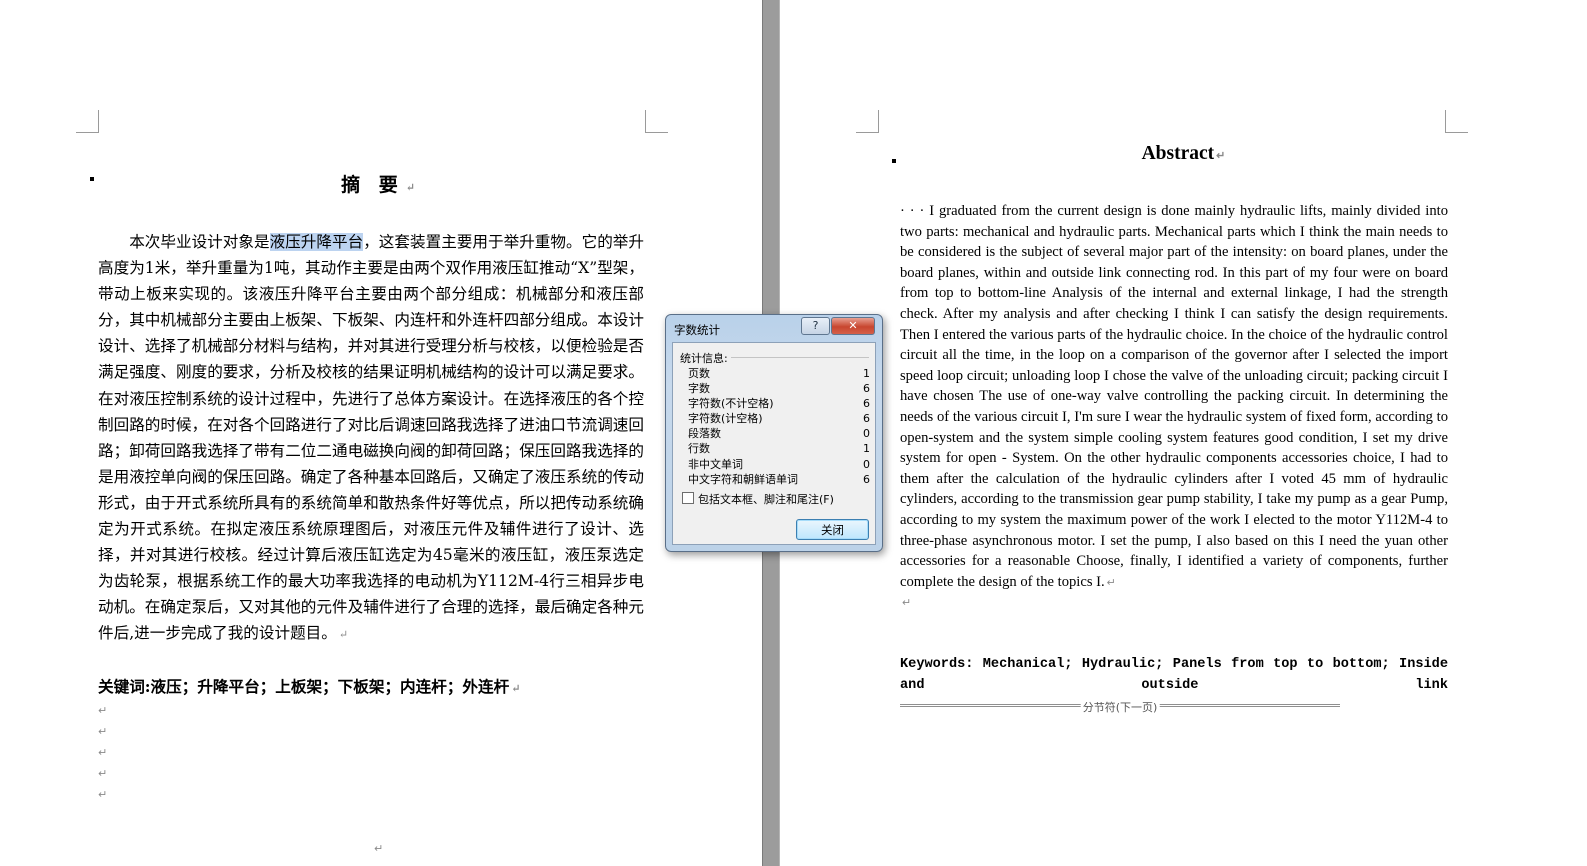 The width and height of the screenshot is (1587, 866). Describe the element at coordinates (779, 449) in the screenshot. I see `stat-row-lines: 行数 1` at that location.